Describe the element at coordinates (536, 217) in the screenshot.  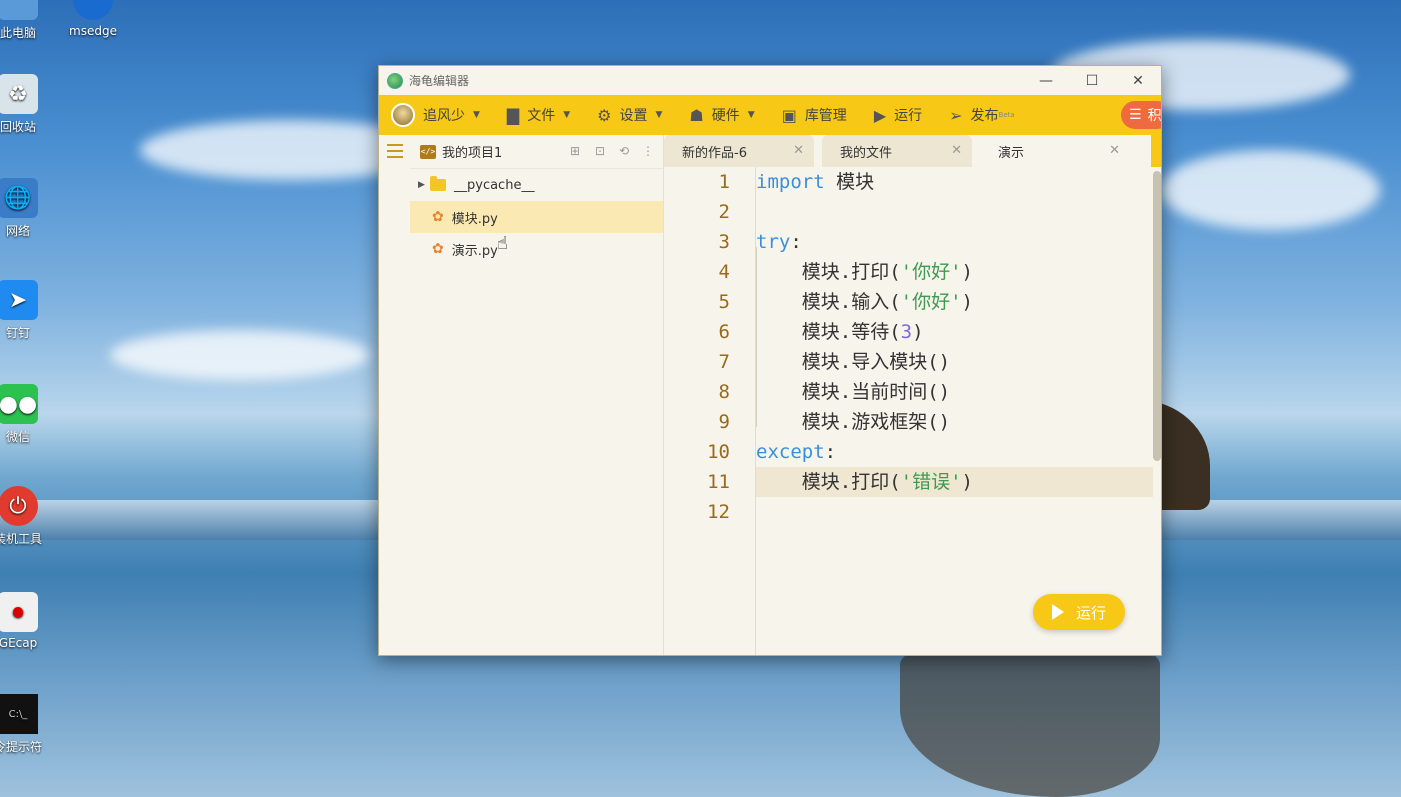
I see `tree-item-module-py: ✿ 模块.py` at that location.